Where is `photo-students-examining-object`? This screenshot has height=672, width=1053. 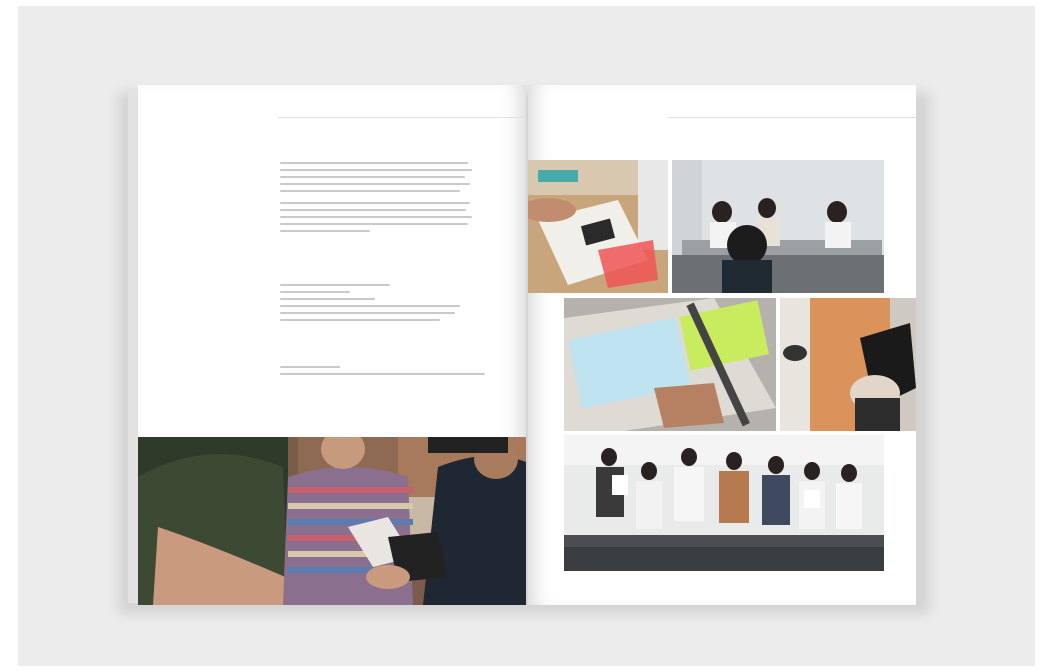
photo-students-examining-object is located at coordinates (332, 521).